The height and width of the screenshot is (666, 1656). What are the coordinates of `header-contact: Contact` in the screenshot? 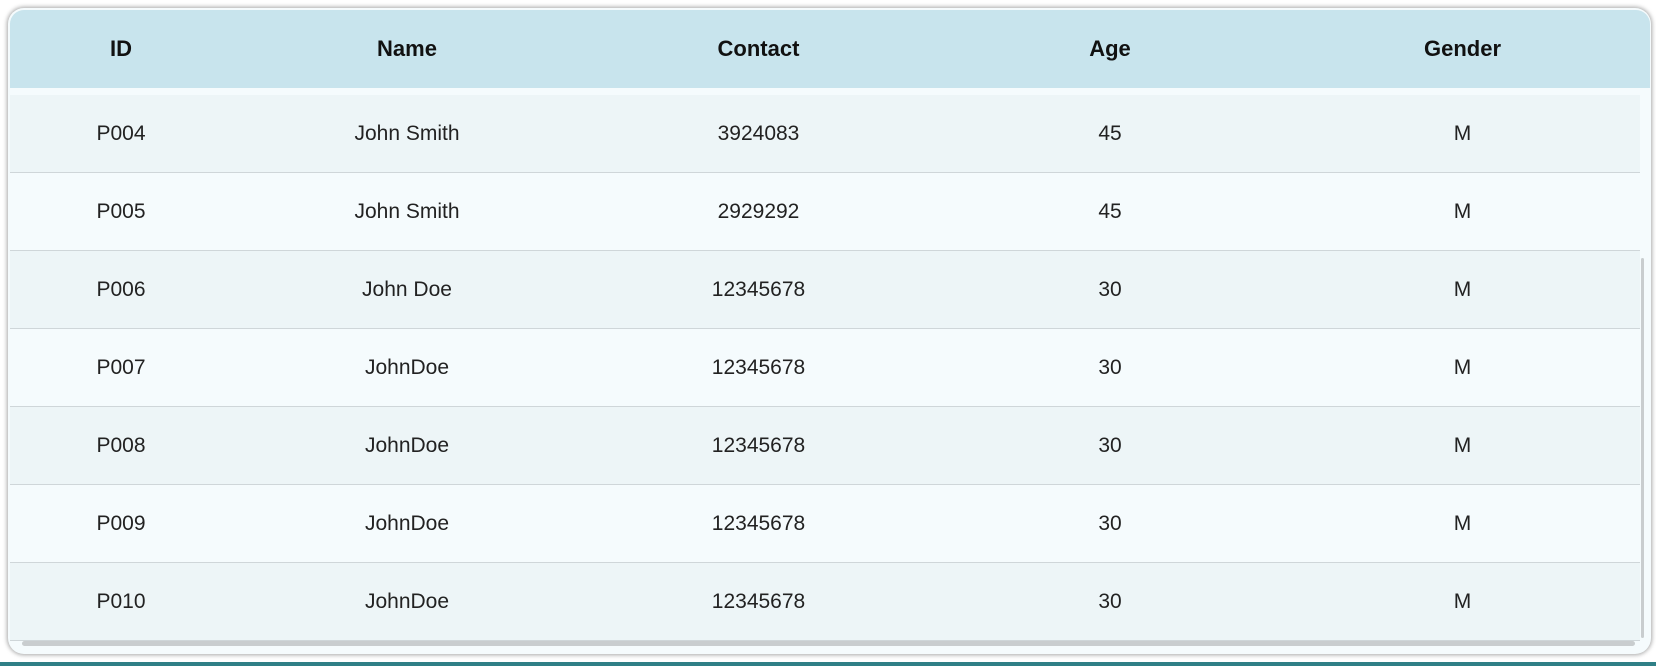 It's located at (758, 49).